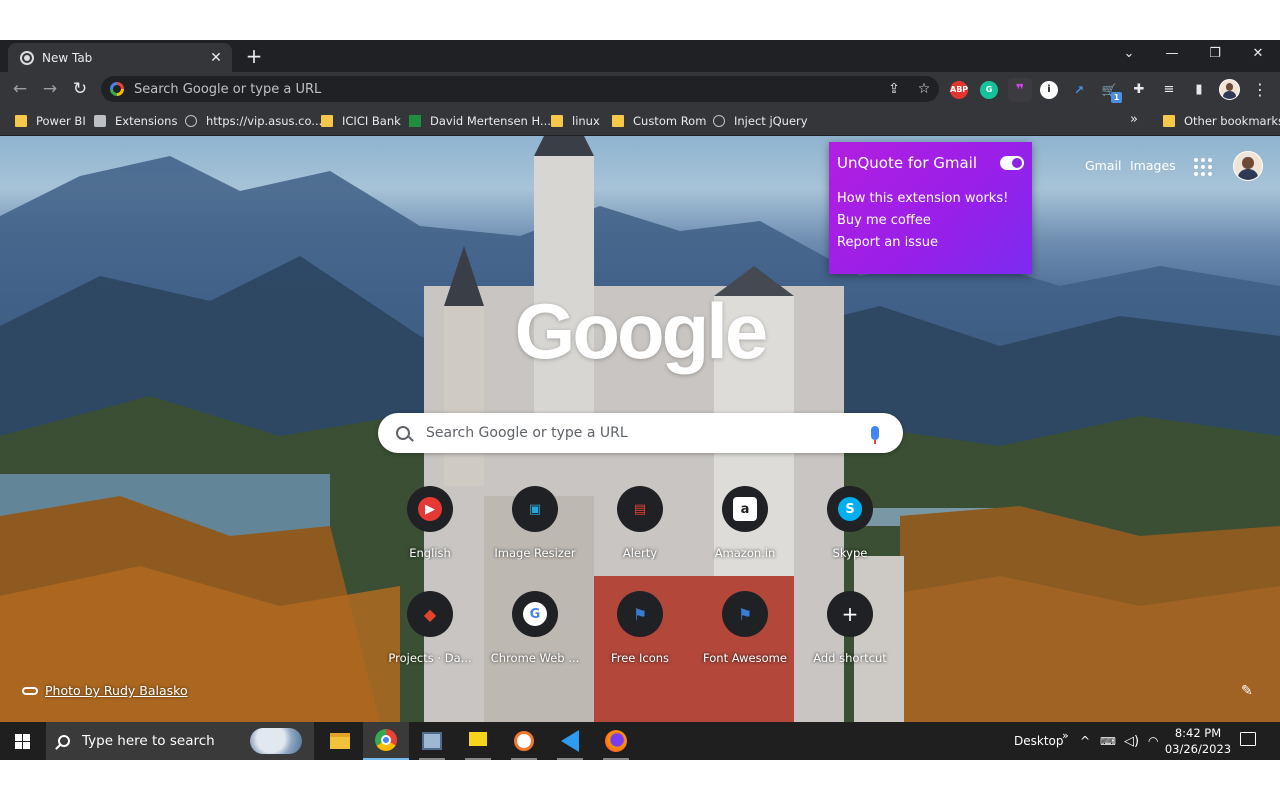 The width and height of the screenshot is (1280, 800). What do you see at coordinates (432, 741) in the screenshot?
I see `network-tool-icon` at bounding box center [432, 741].